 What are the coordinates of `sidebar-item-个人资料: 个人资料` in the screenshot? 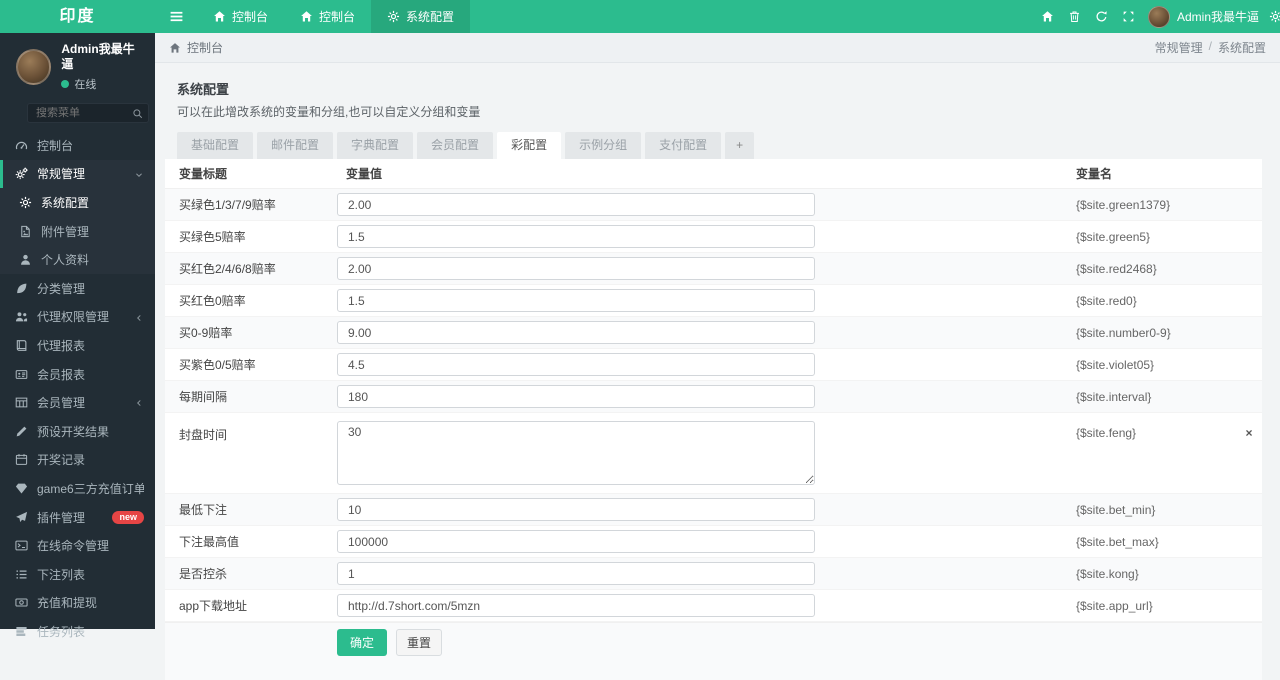 It's located at (77, 259).